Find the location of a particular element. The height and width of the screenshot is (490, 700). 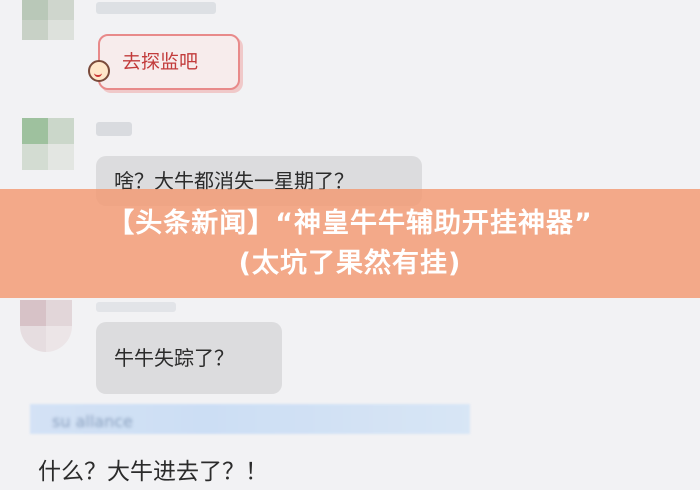

sticker-face-icon is located at coordinates (99, 71).